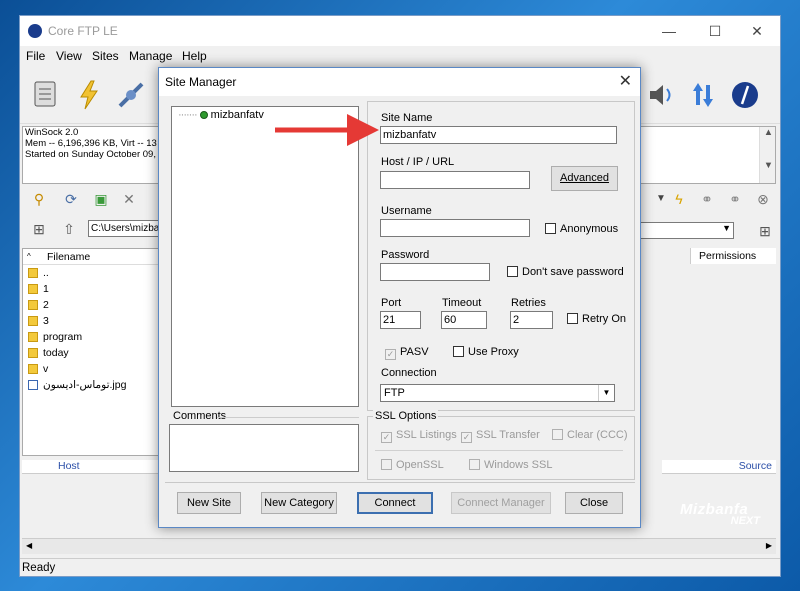 The image size is (800, 591). What do you see at coordinates (455, 228) in the screenshot?
I see `username-input` at bounding box center [455, 228].